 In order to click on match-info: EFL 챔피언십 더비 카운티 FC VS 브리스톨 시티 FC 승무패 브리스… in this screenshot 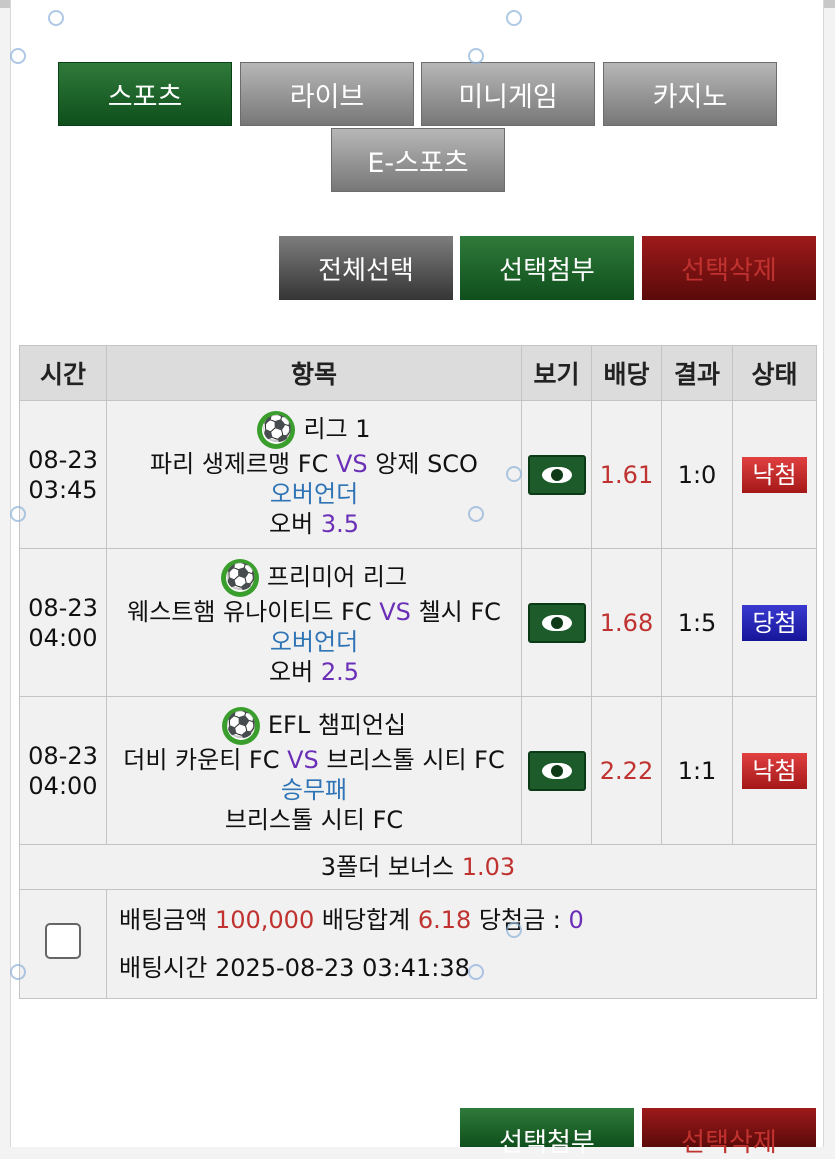, I will do `click(314, 770)`.